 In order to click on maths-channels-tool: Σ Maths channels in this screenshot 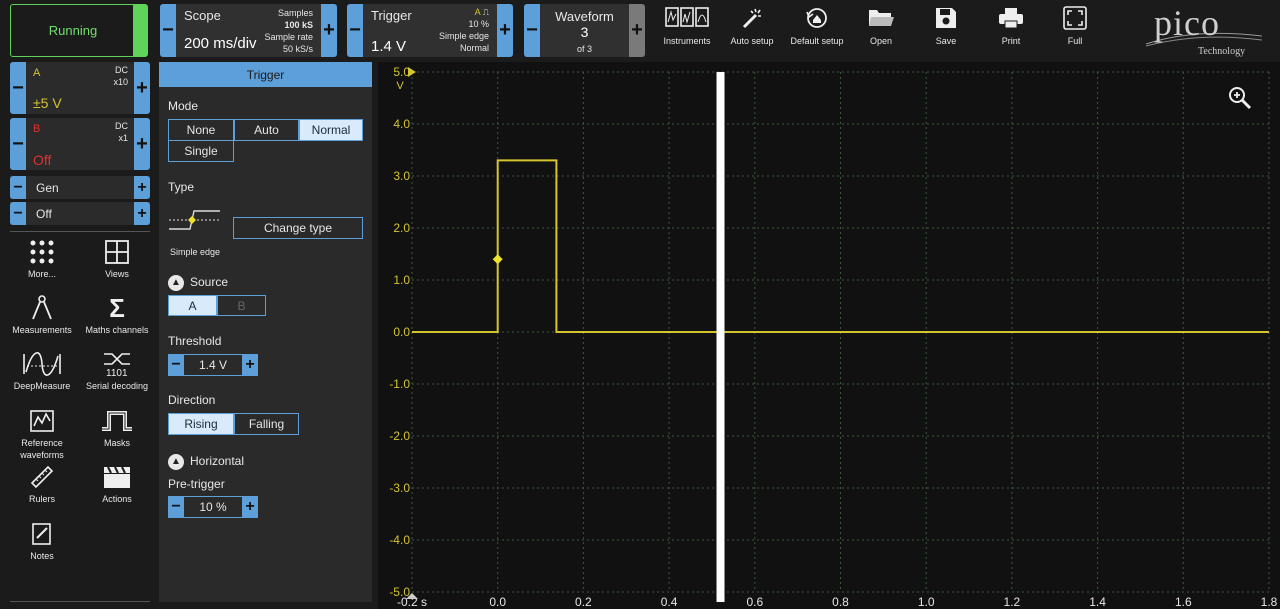, I will do `click(117, 314)`.